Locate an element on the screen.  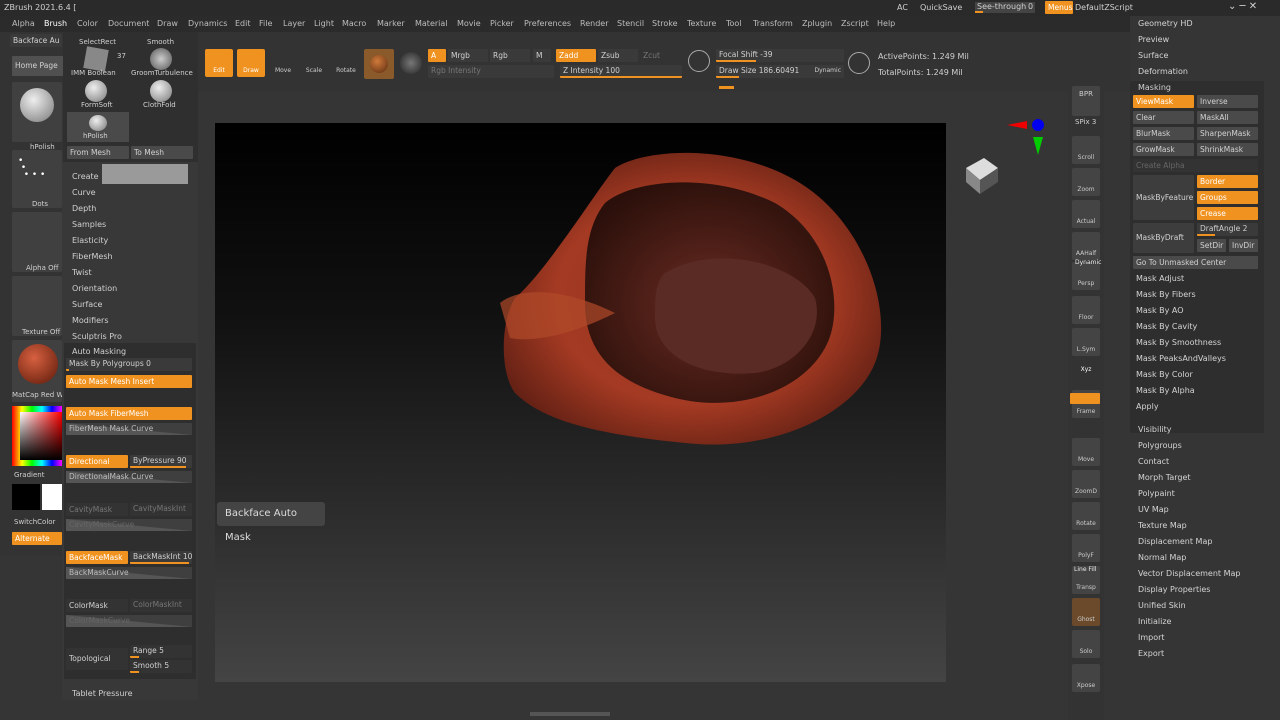
brush-menu-twist: Twist is located at coordinates (82, 272).